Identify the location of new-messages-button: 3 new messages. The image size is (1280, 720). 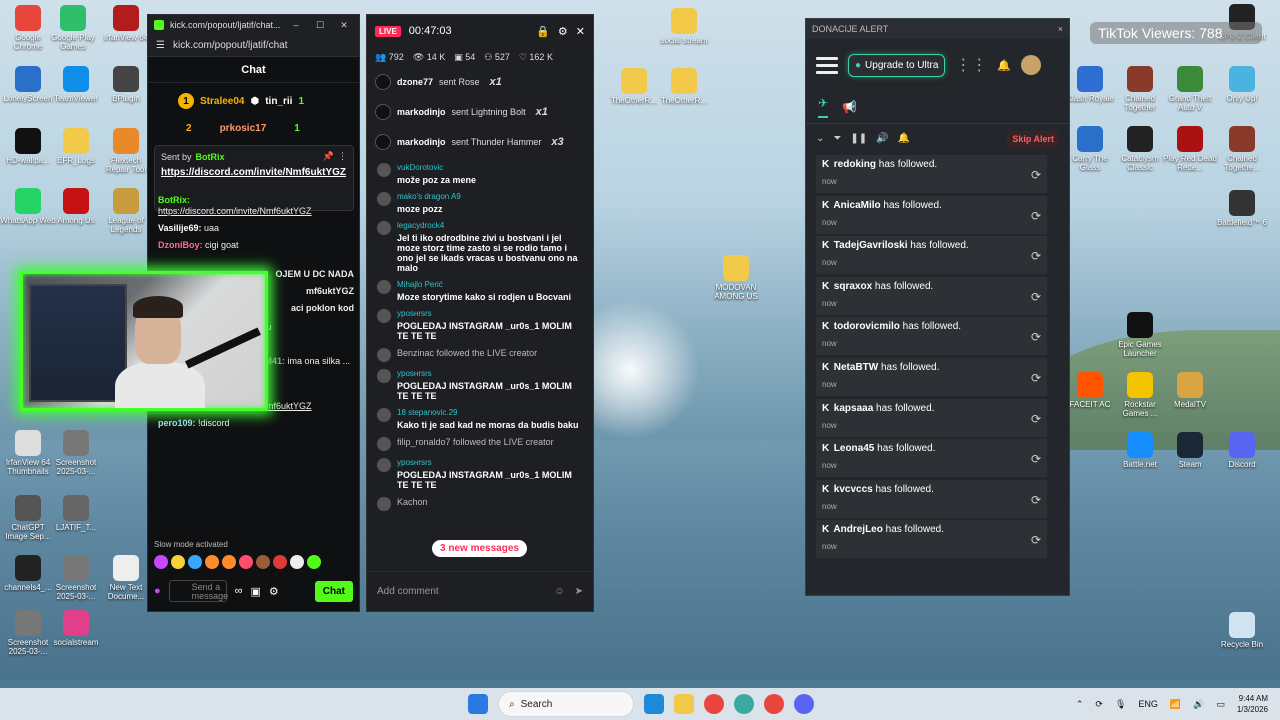
(479, 548).